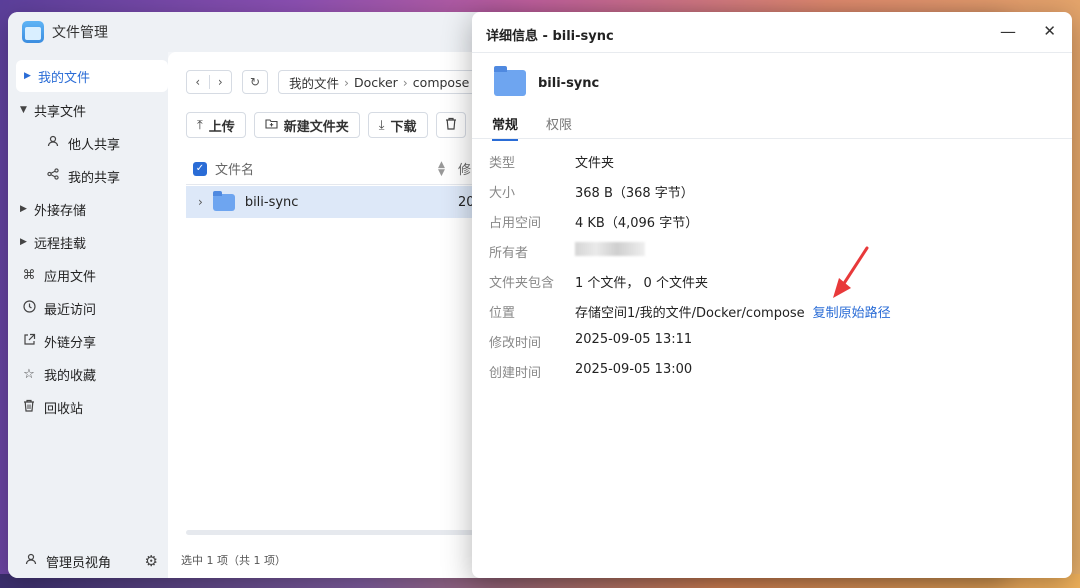  I want to click on breadcrumb-item: Docker, so click(376, 82).